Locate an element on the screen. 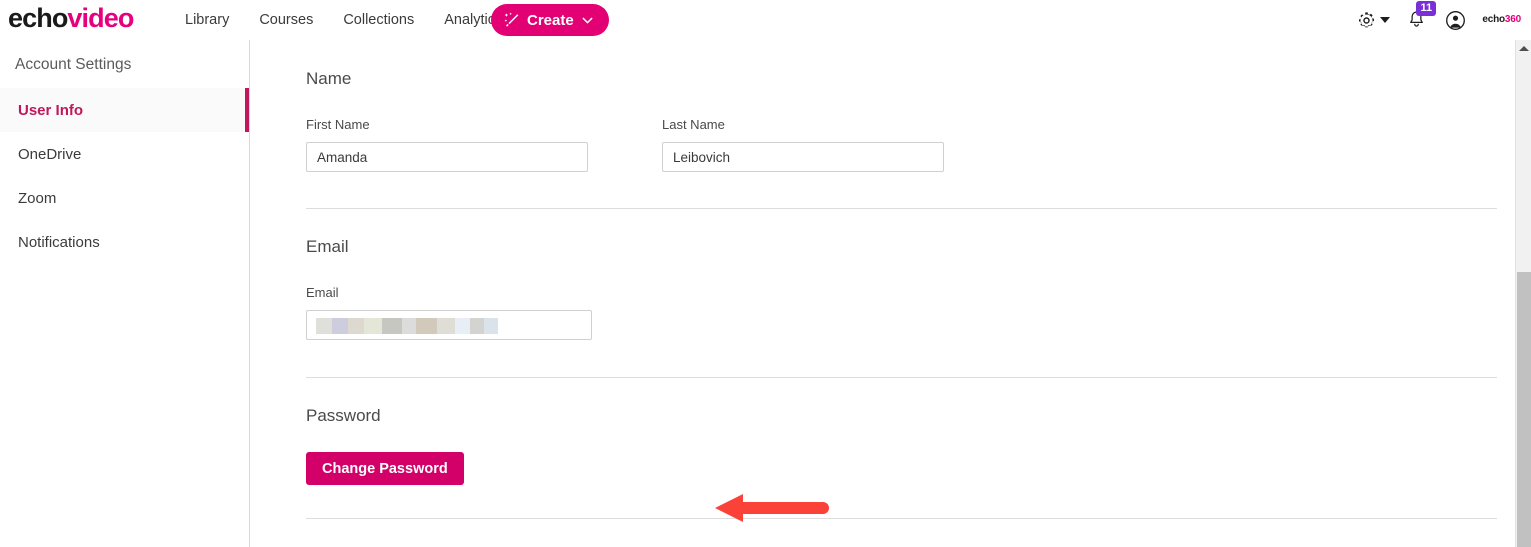 This screenshot has height=547, width=1531. change-password-button: Change Password is located at coordinates (385, 468).